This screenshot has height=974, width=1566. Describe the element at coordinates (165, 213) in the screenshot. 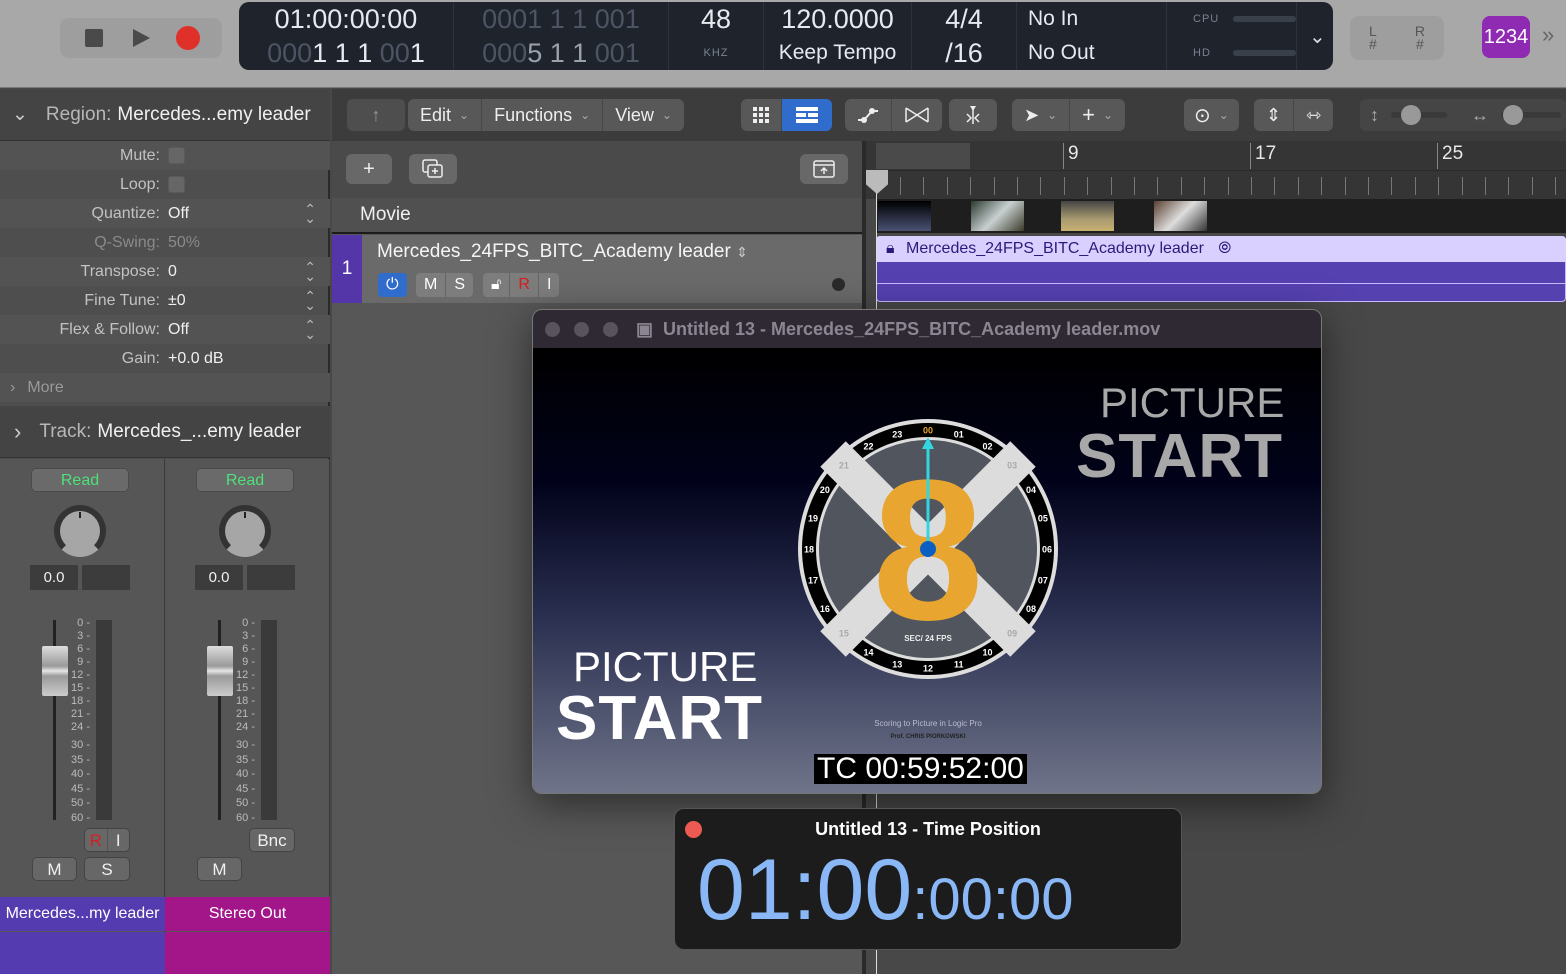

I see `param-quantize: Quantize: Off ⌃ ⌄` at that location.